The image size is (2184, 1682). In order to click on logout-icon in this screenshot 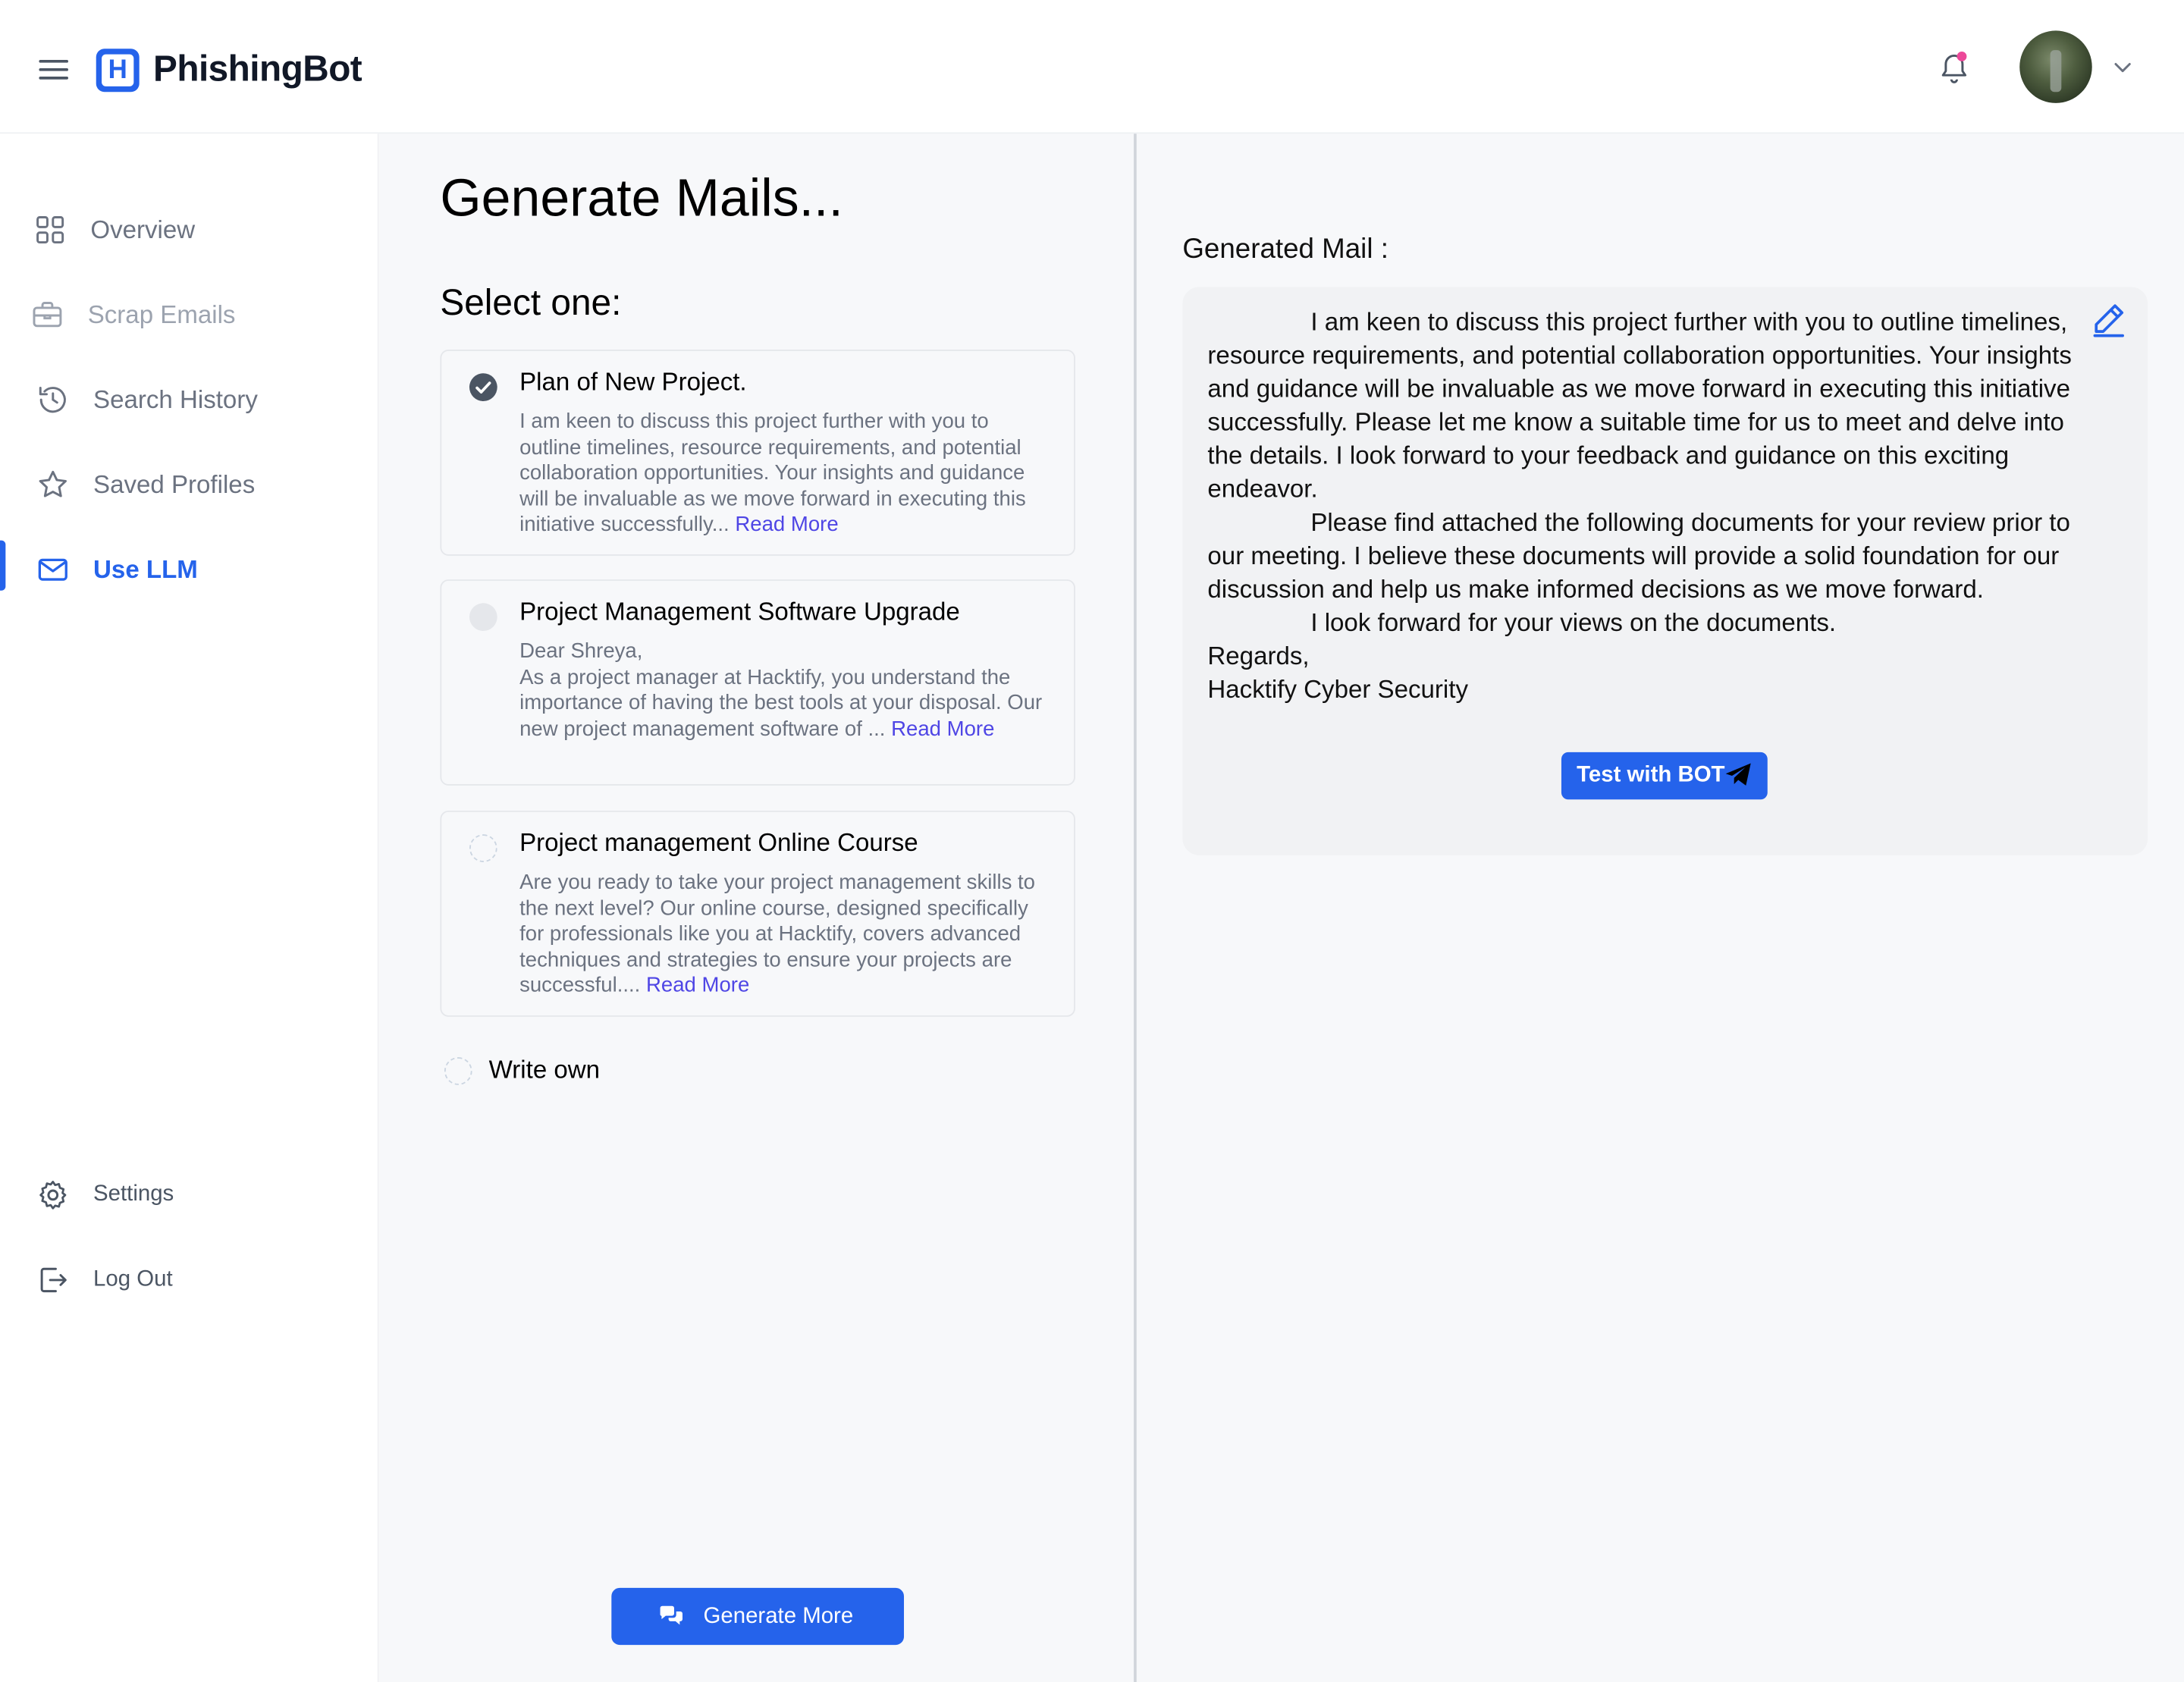, I will do `click(53, 1280)`.